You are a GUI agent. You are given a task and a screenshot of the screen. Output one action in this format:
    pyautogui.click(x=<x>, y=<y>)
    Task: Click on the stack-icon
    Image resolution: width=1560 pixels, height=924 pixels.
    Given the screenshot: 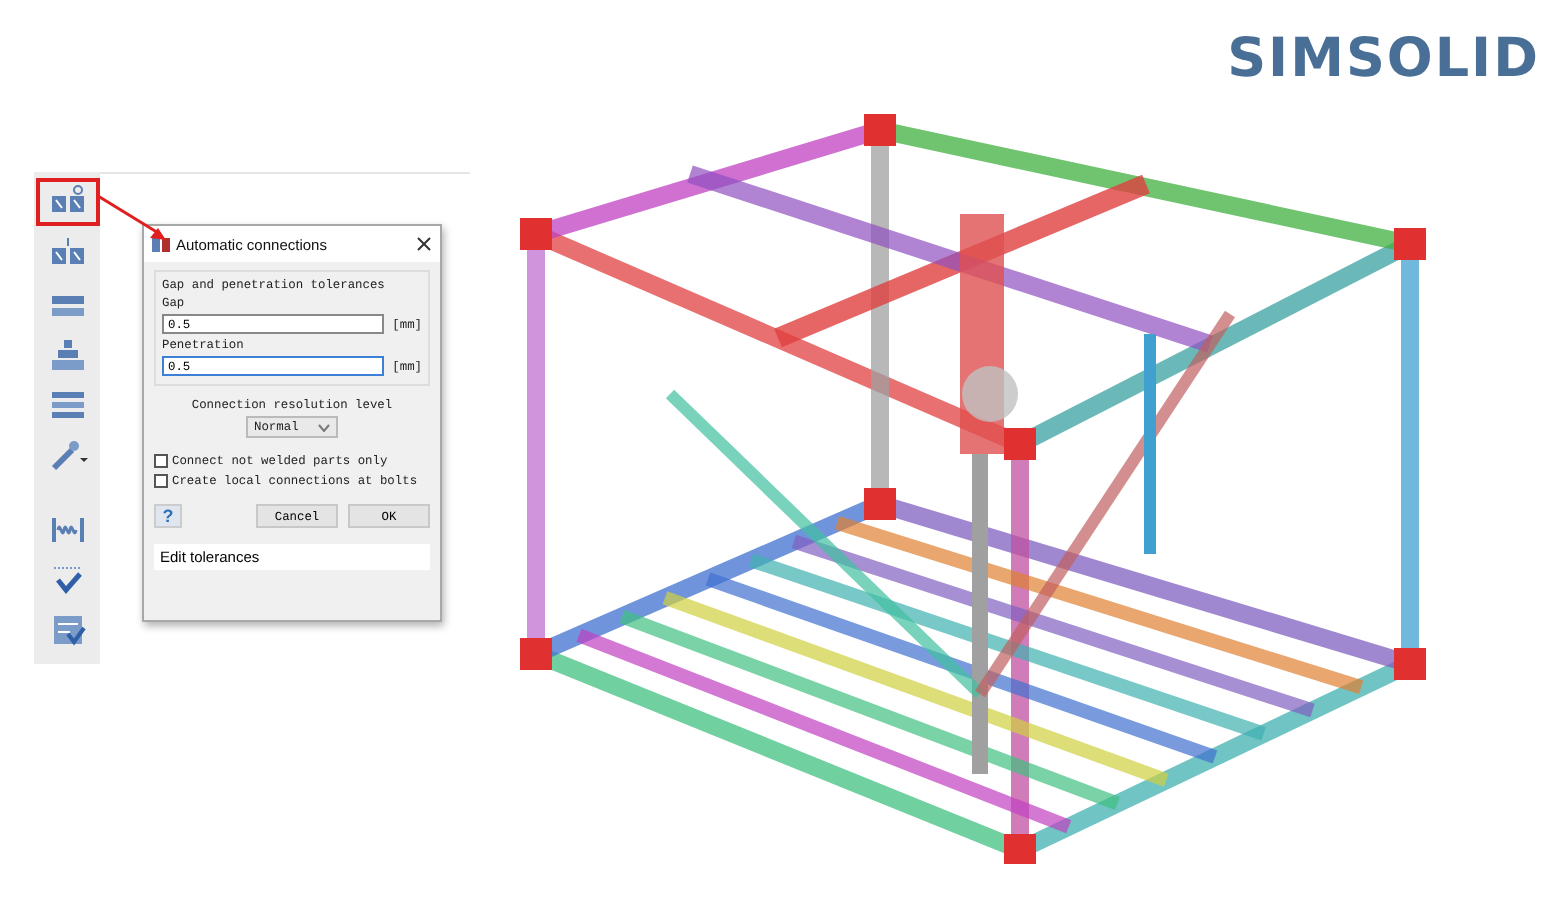 What is the action you would take?
    pyautogui.click(x=67, y=354)
    